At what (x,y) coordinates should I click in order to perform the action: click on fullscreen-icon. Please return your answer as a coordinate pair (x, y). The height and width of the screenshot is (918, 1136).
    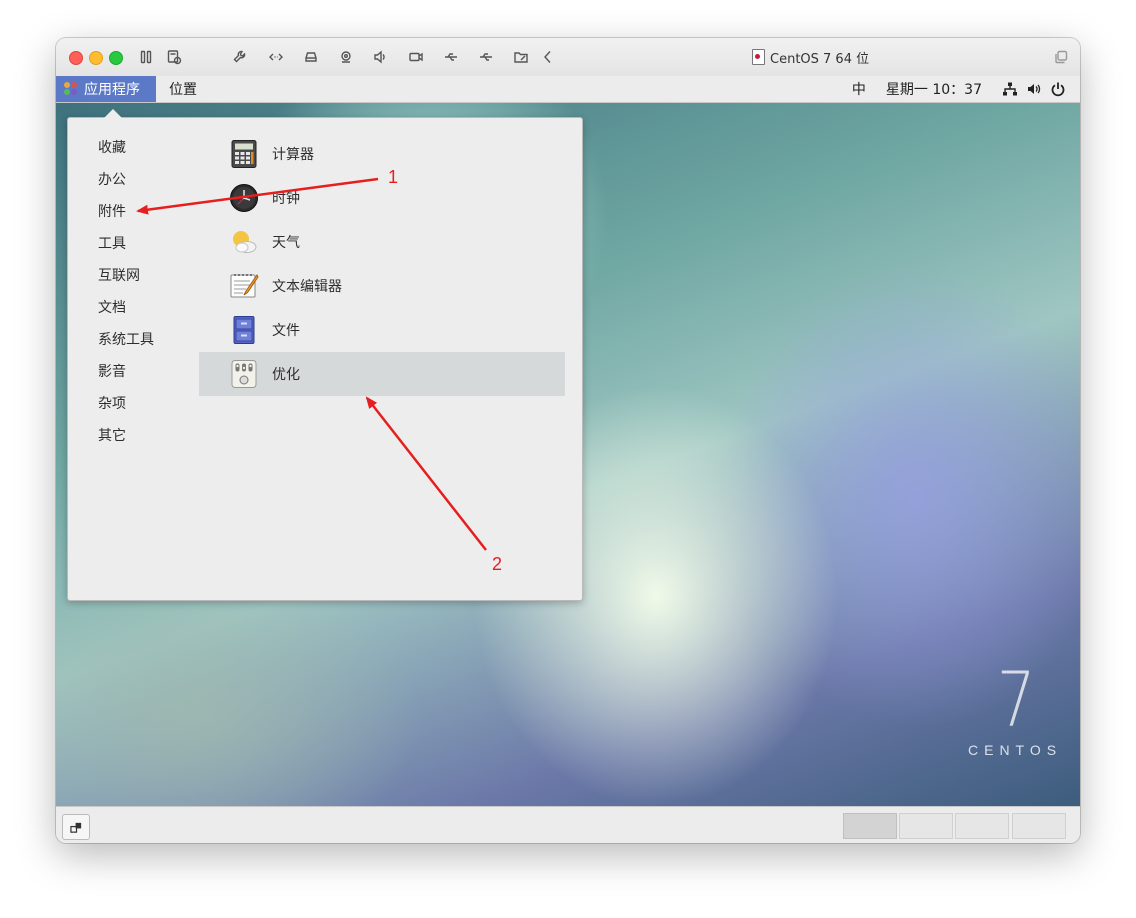
    Looking at the image, I should click on (1061, 57).